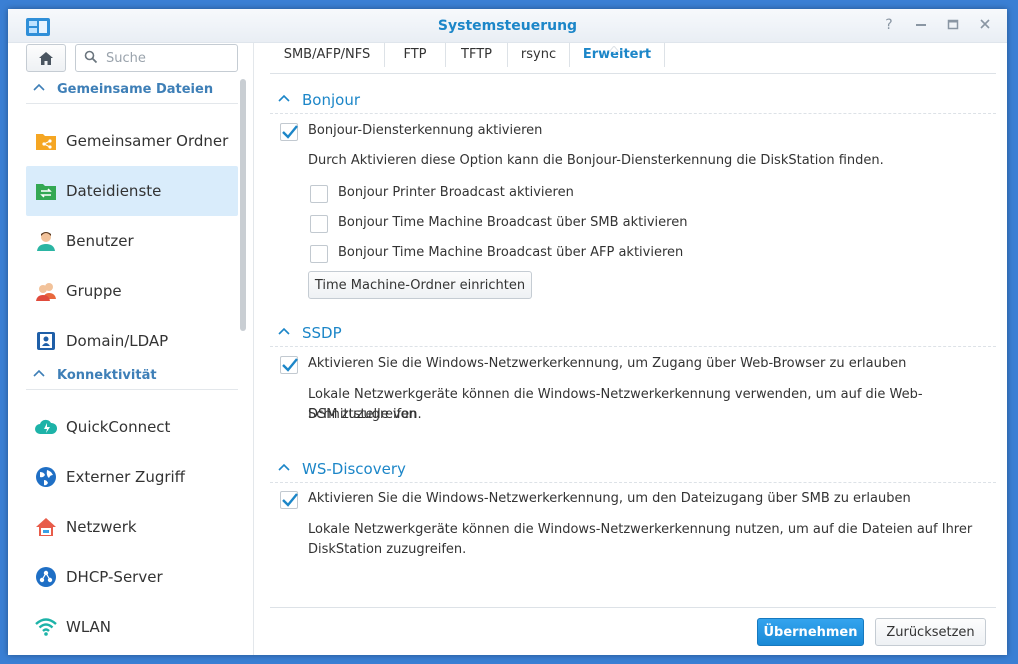 Image resolution: width=1018 pixels, height=664 pixels. I want to click on sidebar-item-shared-folder: Gemeinsamer Ordner, so click(132, 141).